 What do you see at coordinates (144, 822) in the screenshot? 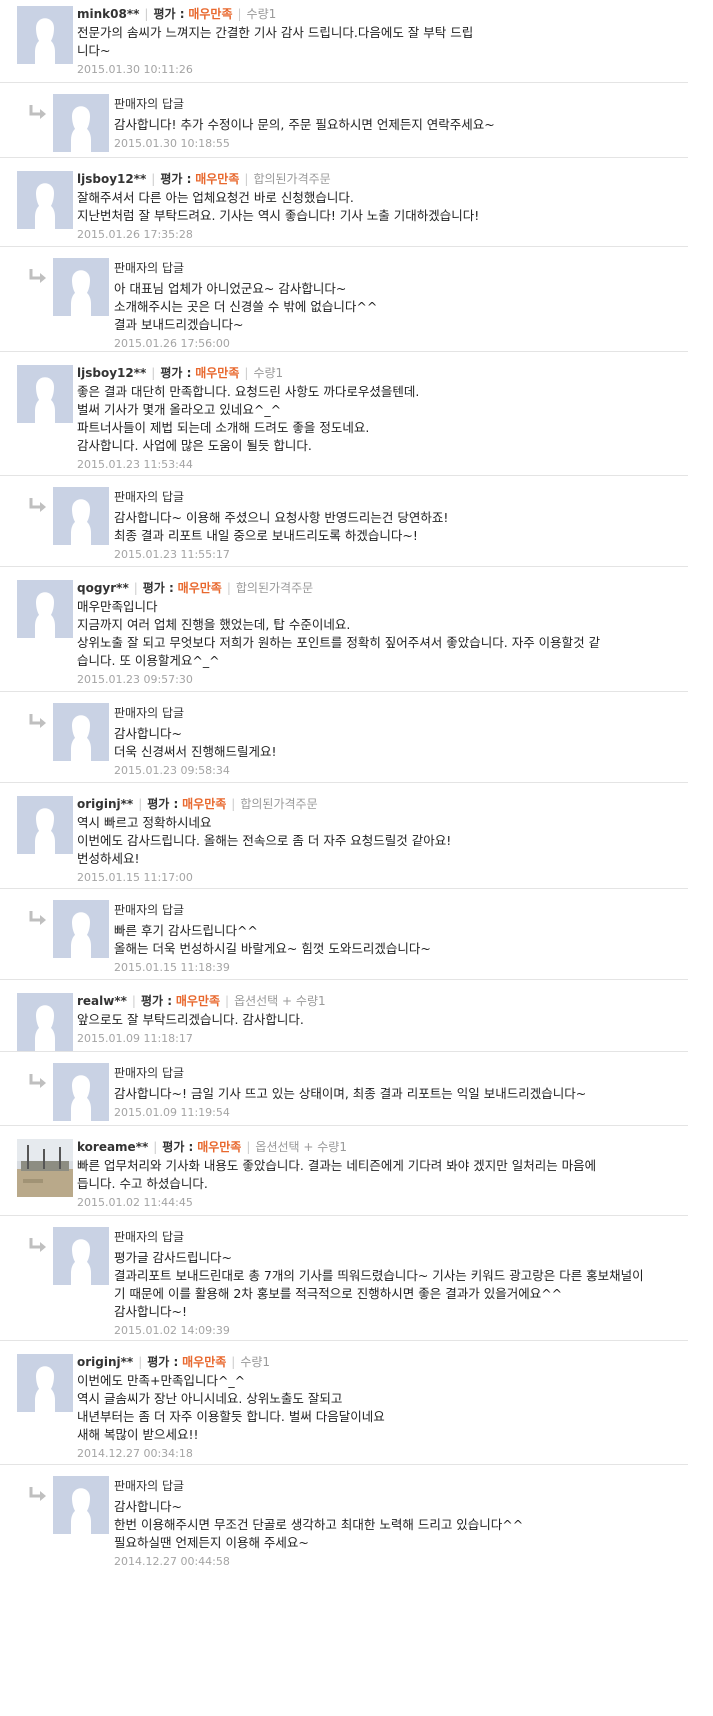
I see `review-text-line: 역시 빠르고 정확하시네요` at bounding box center [144, 822].